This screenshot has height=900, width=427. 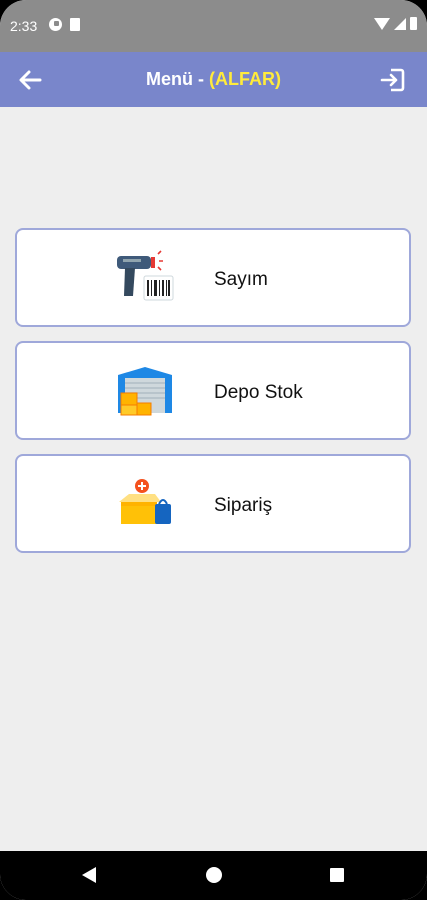 I want to click on signal-icon, so click(x=400, y=23).